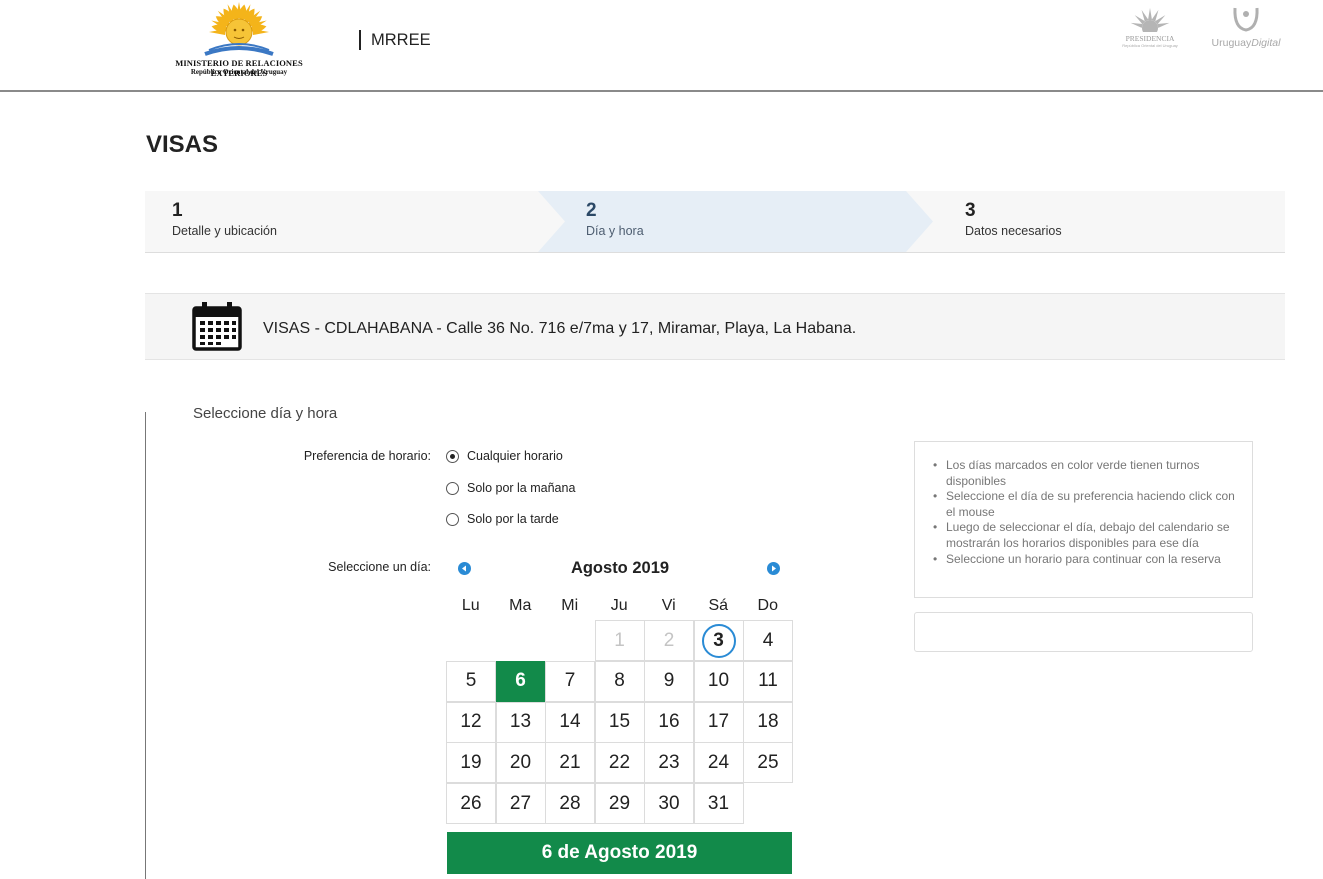  I want to click on calendar-day-number: 5, so click(471, 681).